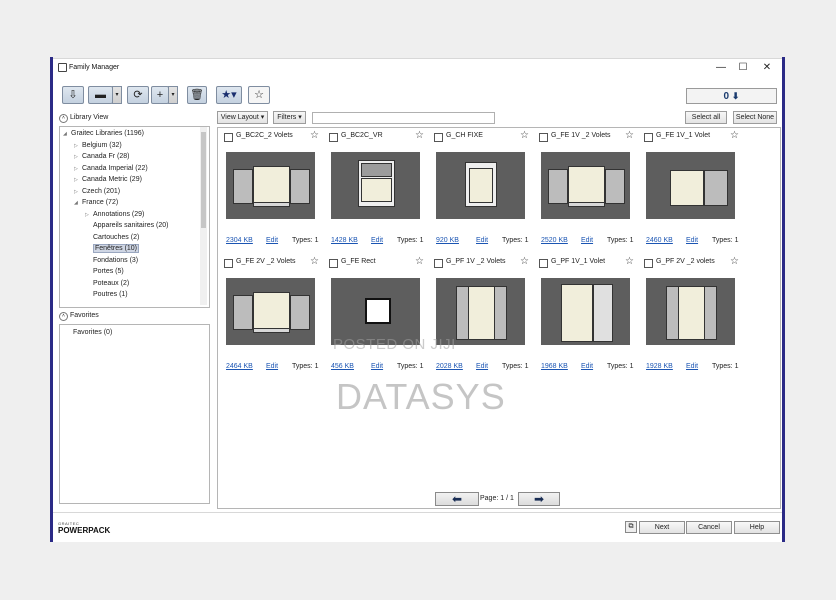  What do you see at coordinates (242, 117) in the screenshot?
I see `view-layout-dropdown: View Layout ▾` at bounding box center [242, 117].